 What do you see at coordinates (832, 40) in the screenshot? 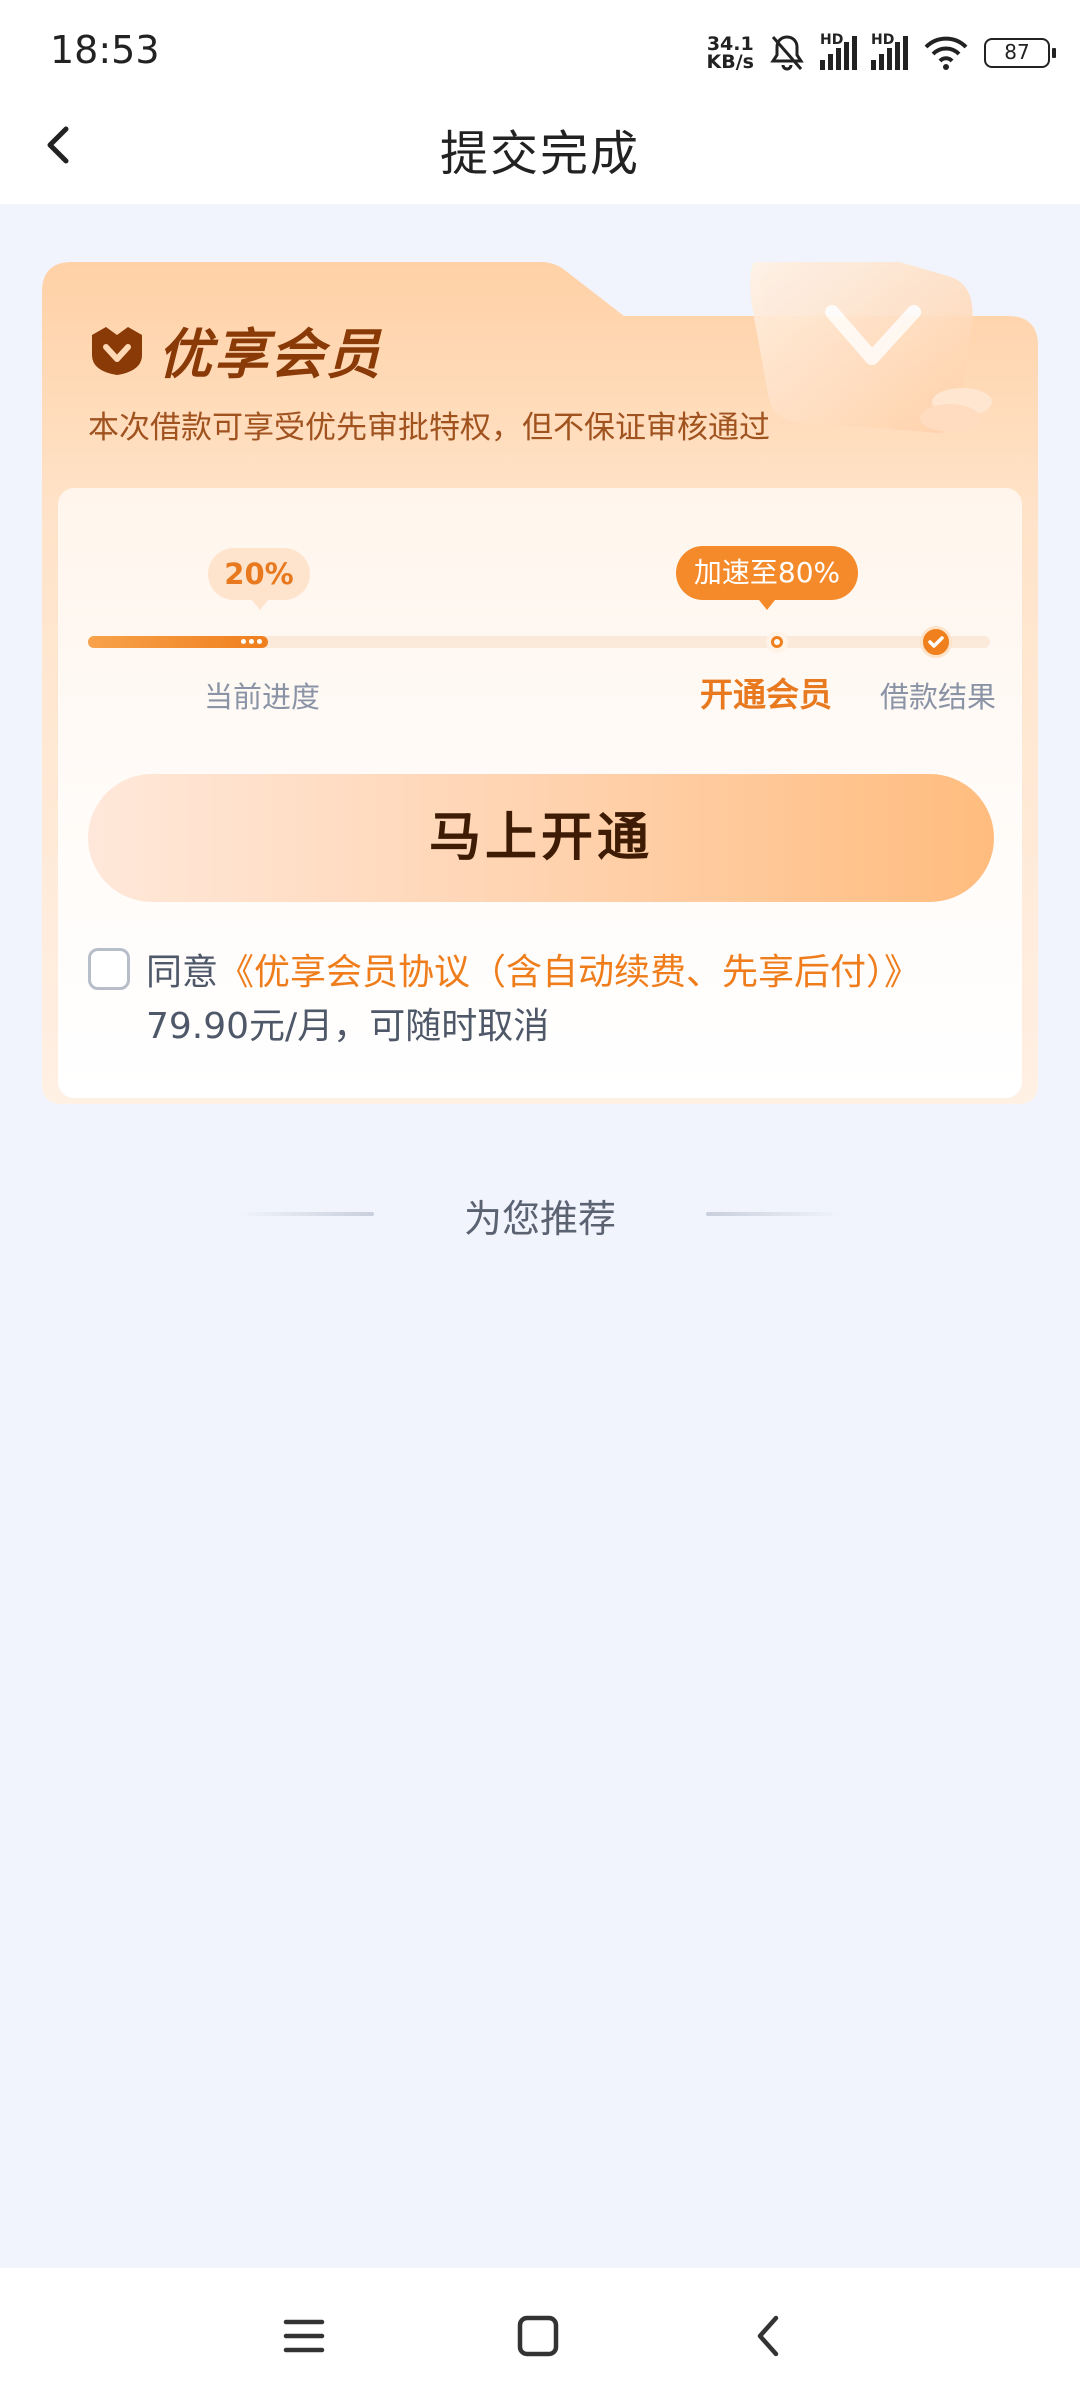
I see `signal-1-label: HD` at bounding box center [832, 40].